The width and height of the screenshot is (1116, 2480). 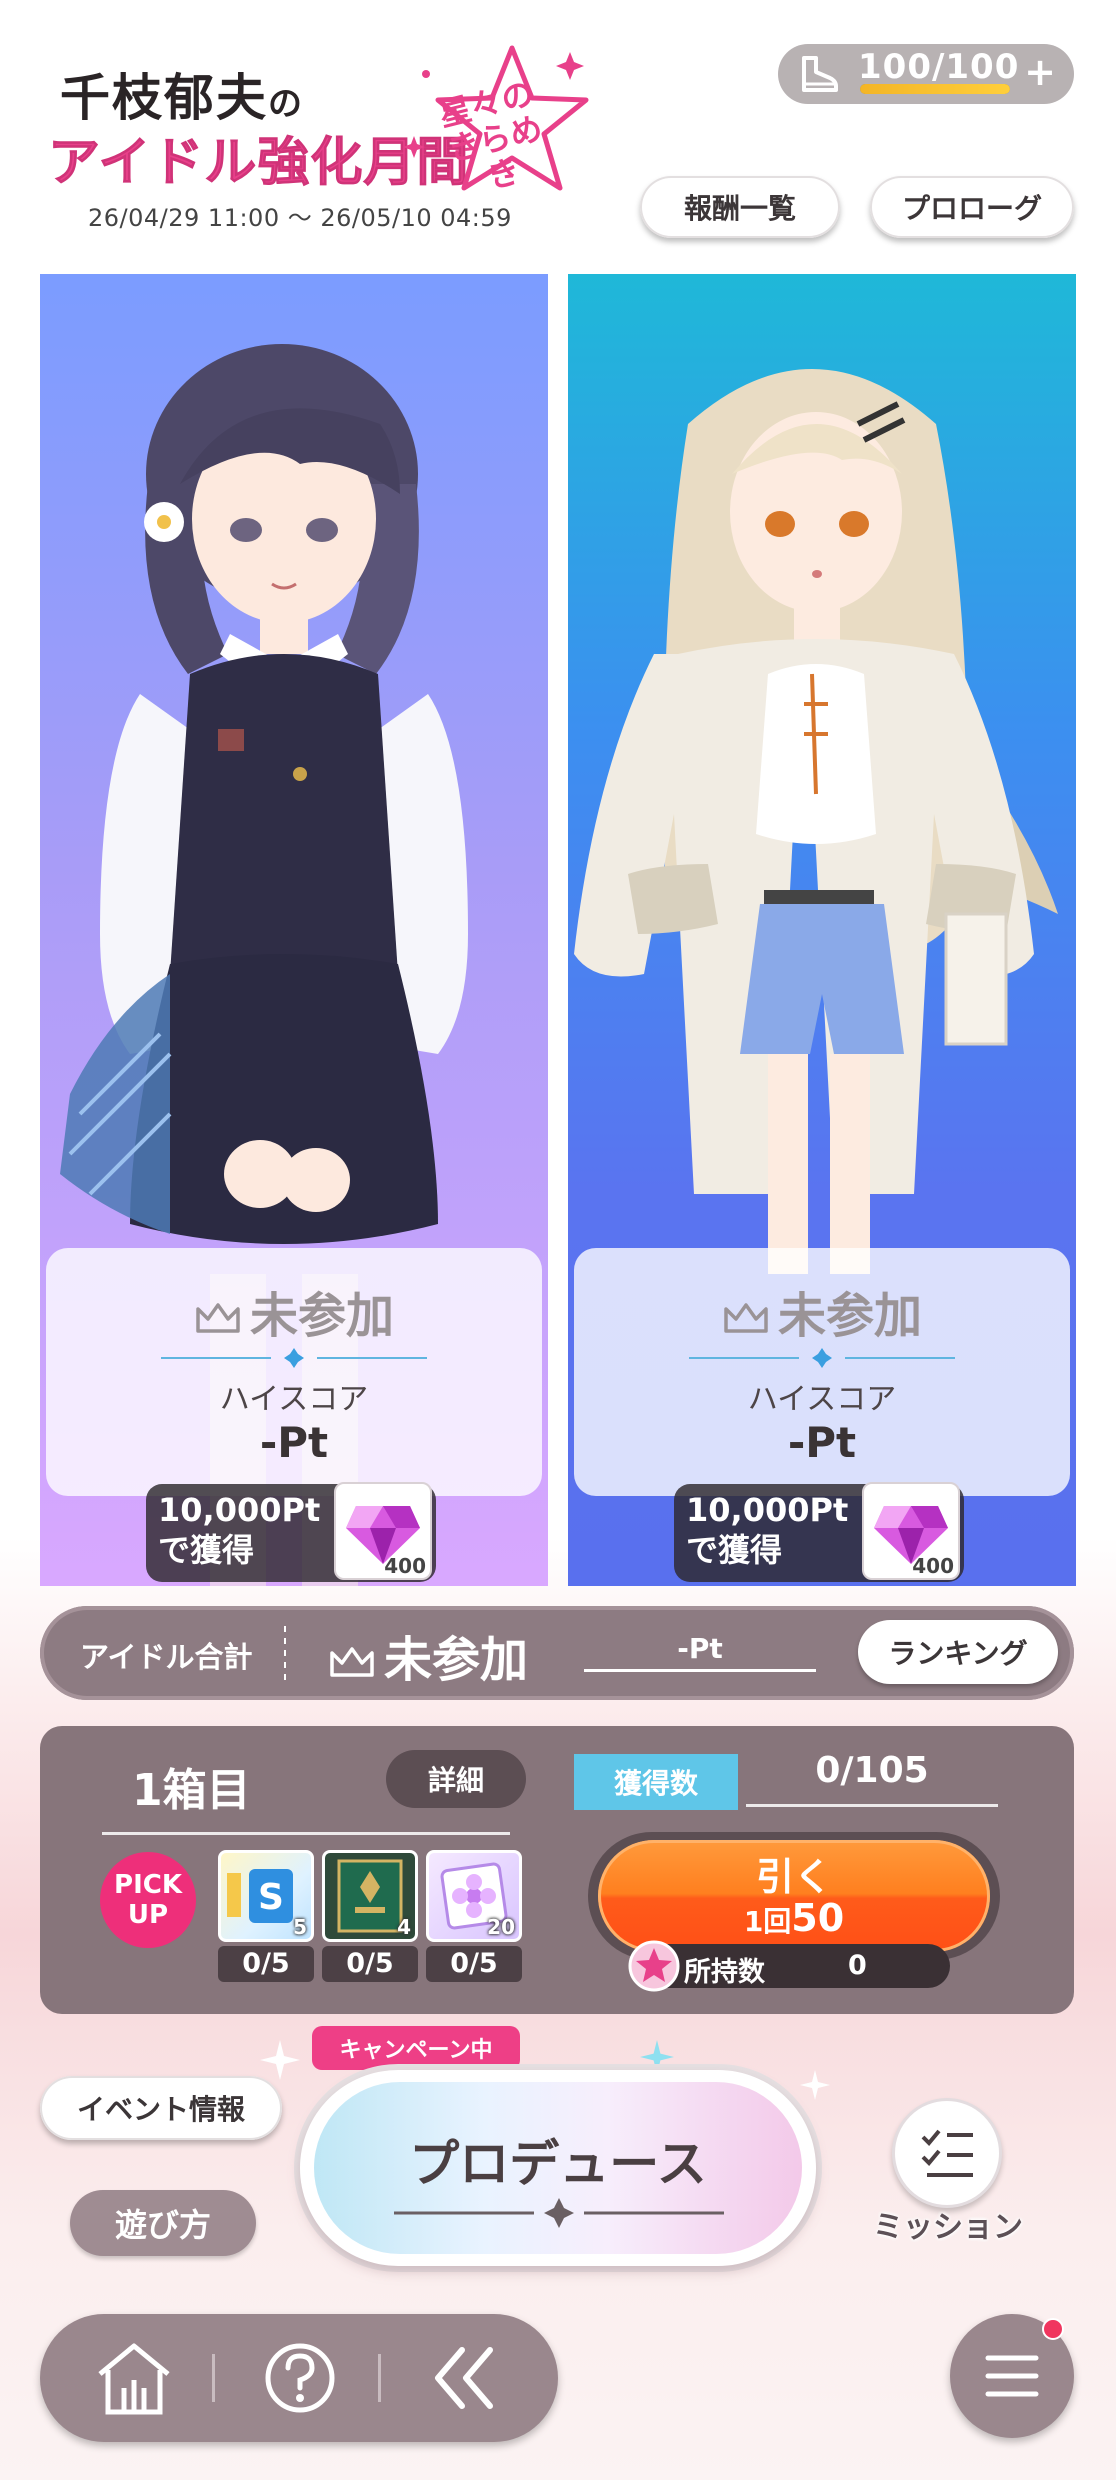 What do you see at coordinates (818, 1918) in the screenshot?
I see `draw-cost-value: 50` at bounding box center [818, 1918].